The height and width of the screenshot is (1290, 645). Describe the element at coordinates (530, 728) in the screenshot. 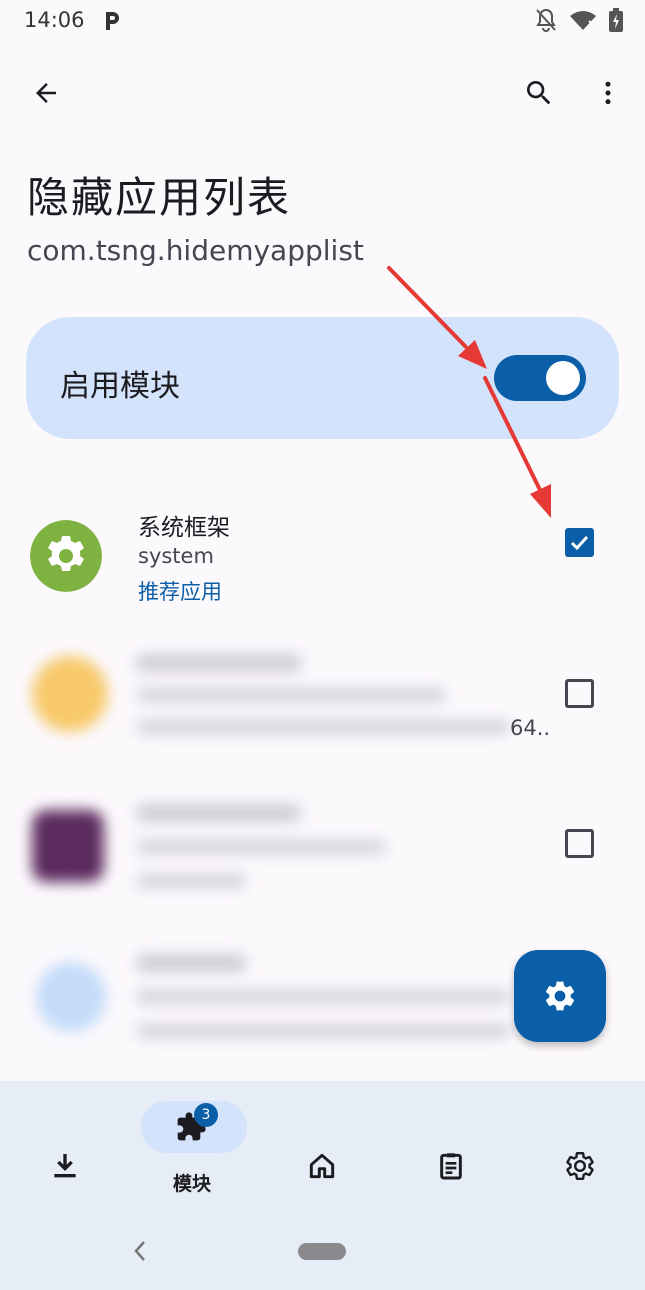

I see `app-package-truncated: 64..` at that location.